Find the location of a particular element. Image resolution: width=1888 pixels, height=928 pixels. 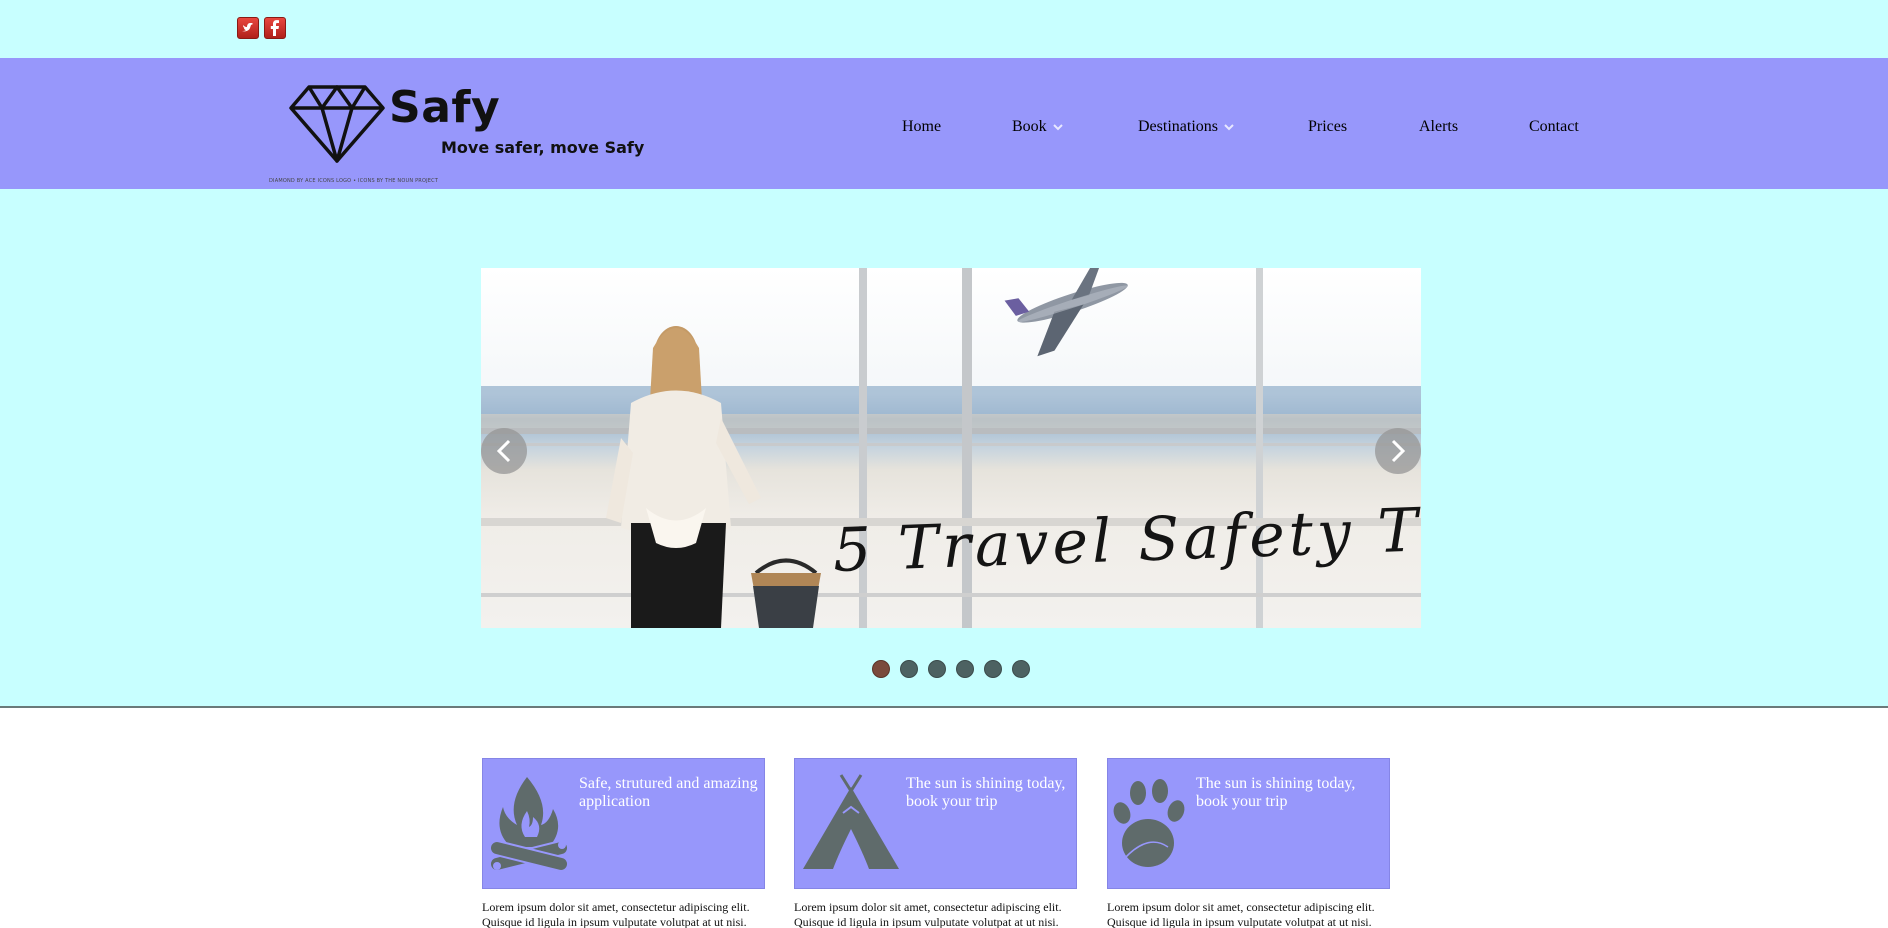

slider-prev-button is located at coordinates (504, 451).